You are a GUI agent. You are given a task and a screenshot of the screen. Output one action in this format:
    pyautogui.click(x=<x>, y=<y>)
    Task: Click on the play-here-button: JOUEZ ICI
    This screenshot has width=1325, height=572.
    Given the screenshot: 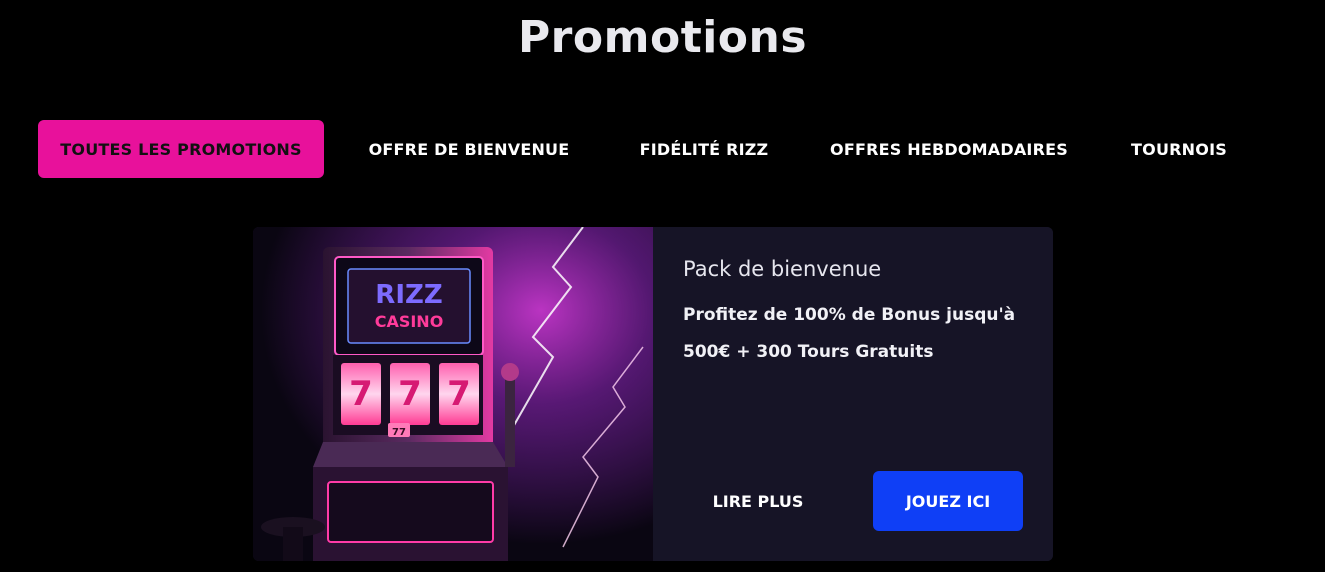 What is the action you would take?
    pyautogui.click(x=948, y=501)
    